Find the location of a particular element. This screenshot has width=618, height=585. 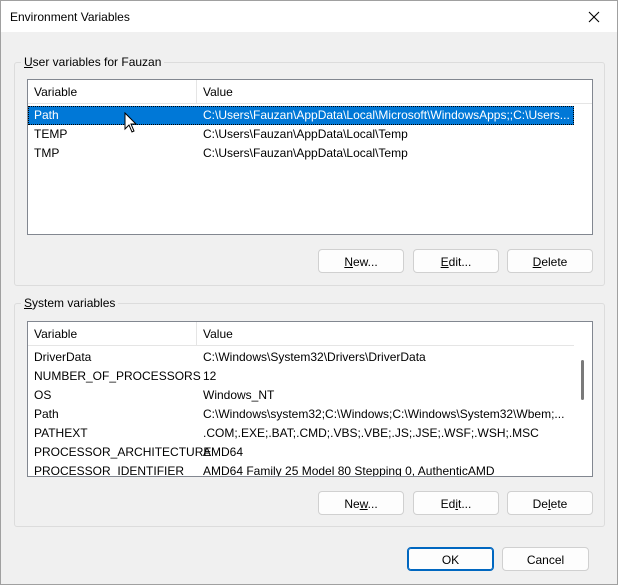

window-title: Environment Variables is located at coordinates (70, 17).